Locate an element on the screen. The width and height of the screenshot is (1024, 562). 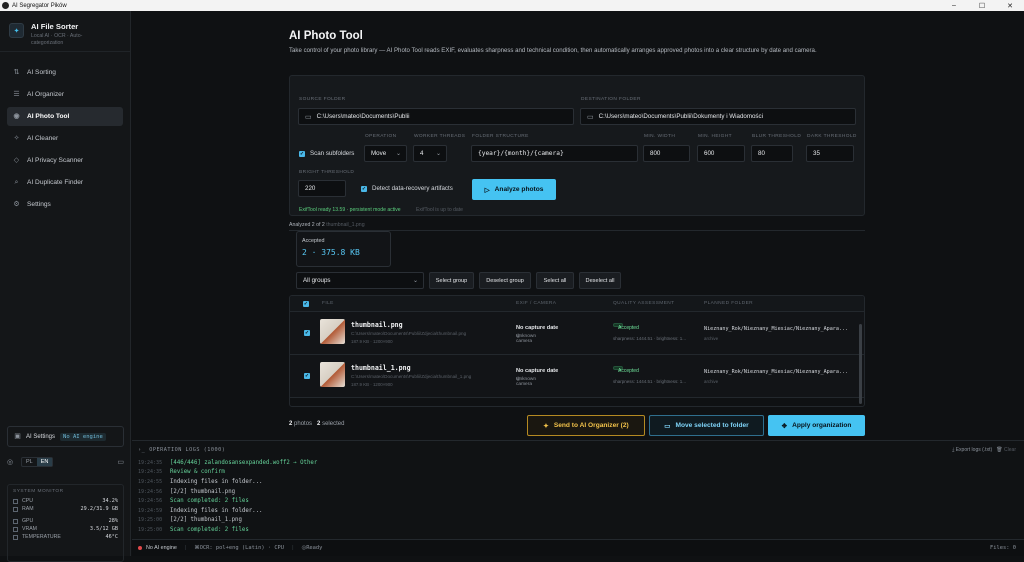
ai-settings-label: AI Settings is located at coordinates (41, 436).